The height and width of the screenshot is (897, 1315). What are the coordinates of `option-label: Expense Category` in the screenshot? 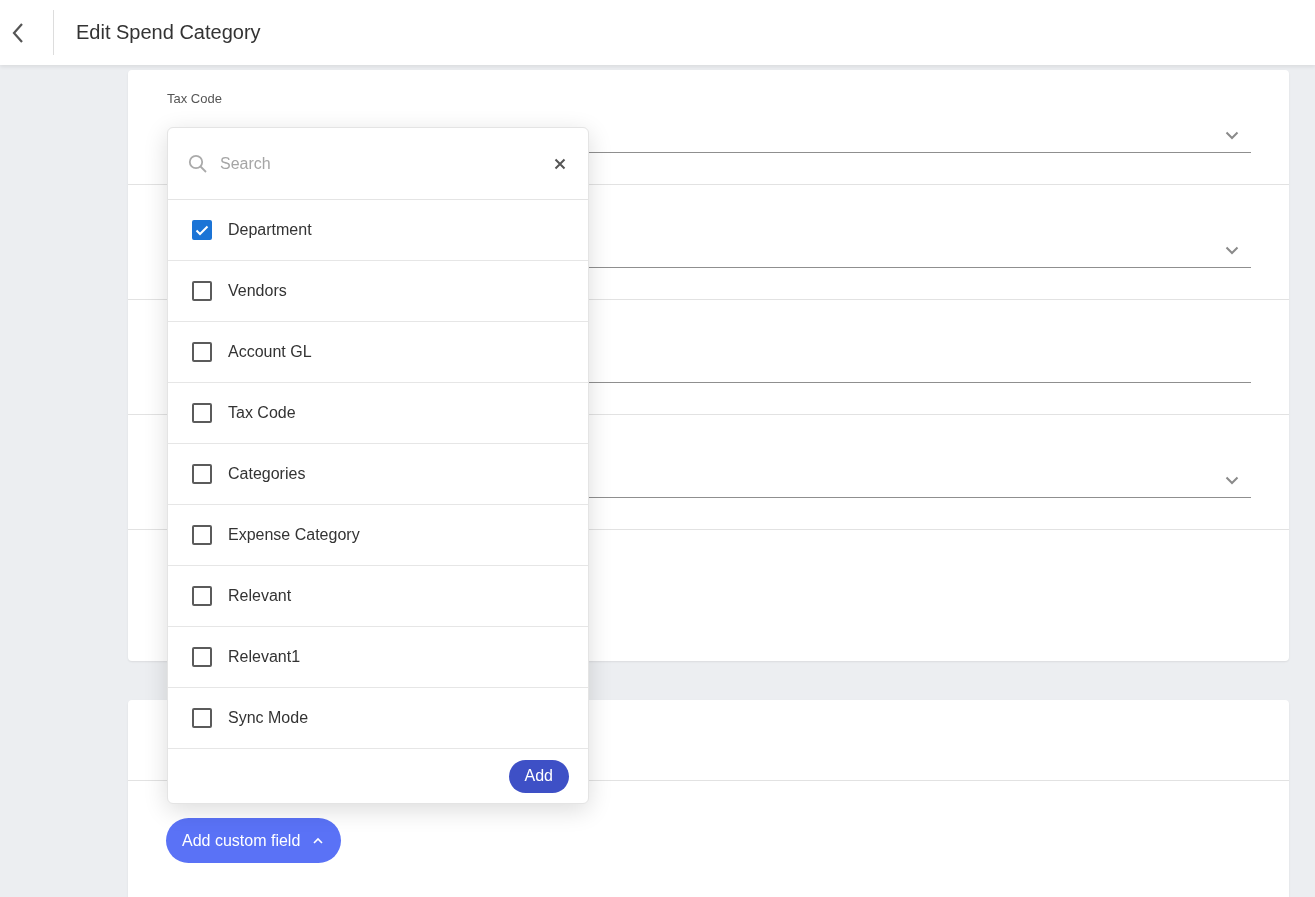 It's located at (294, 535).